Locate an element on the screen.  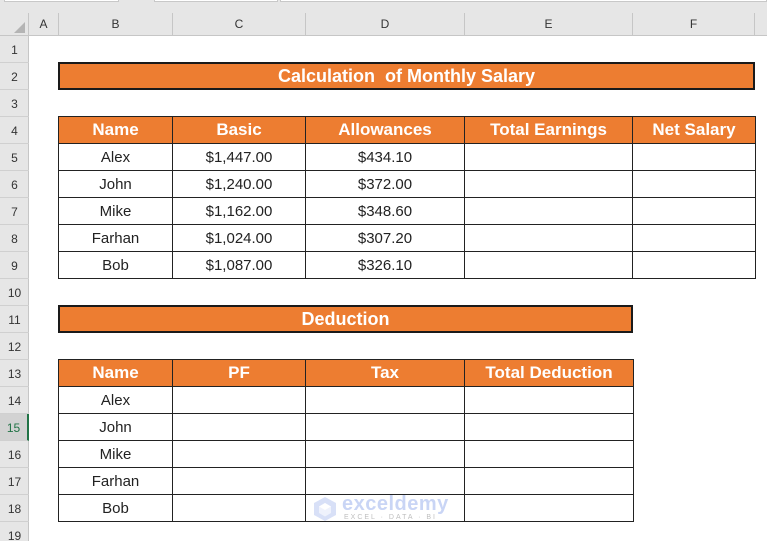
select-all-triangle-icon is located at coordinates (19, 27).